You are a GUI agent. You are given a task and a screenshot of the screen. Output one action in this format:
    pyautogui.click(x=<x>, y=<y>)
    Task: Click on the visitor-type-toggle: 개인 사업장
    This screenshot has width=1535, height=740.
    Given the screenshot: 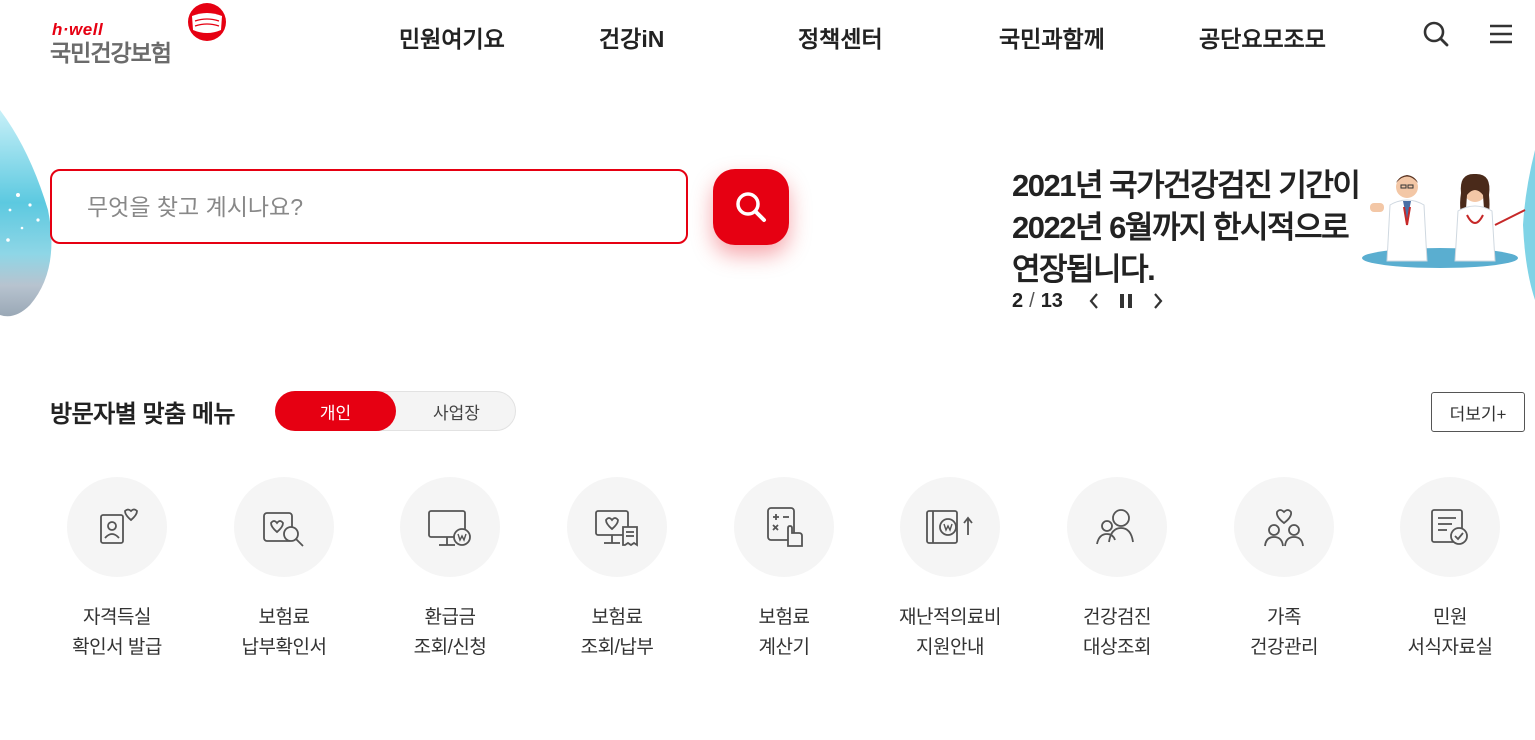 What is the action you would take?
    pyautogui.click(x=395, y=411)
    